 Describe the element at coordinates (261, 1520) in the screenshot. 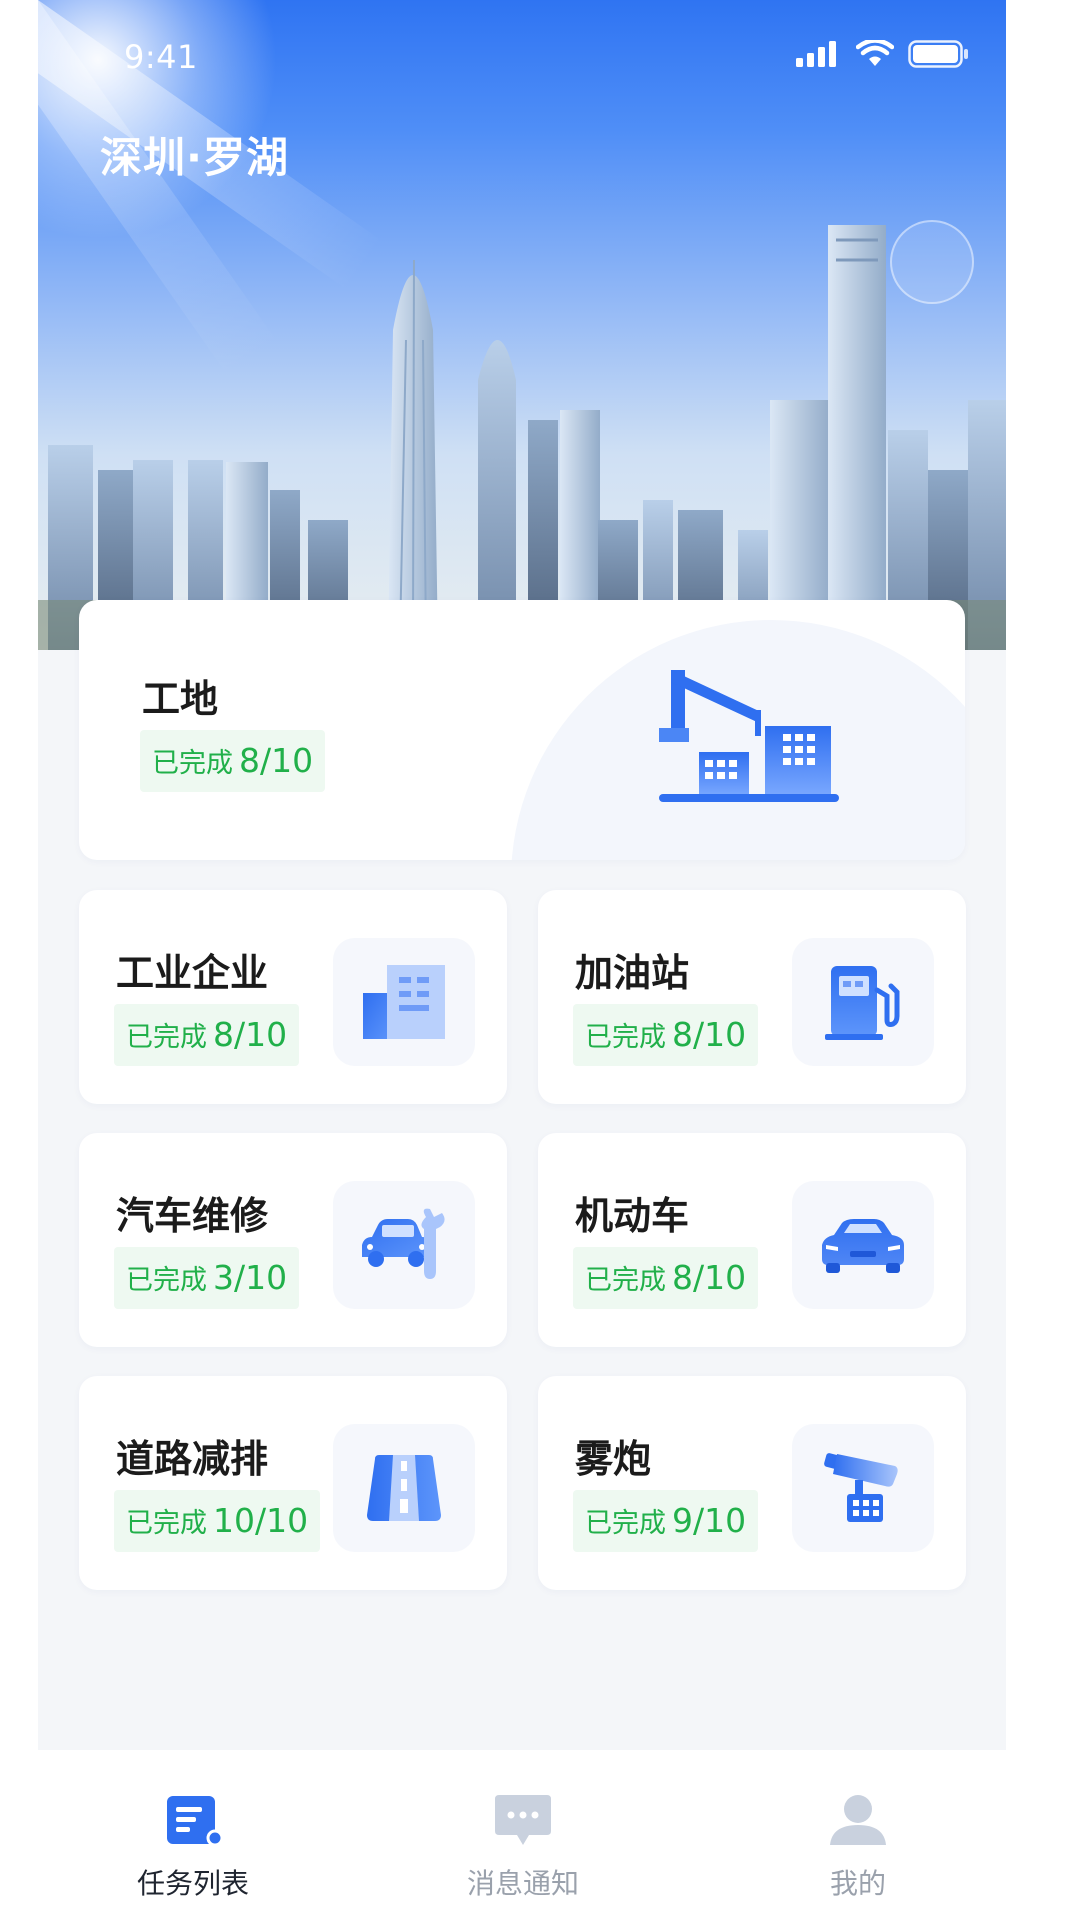

I see `progress-count: 10/10` at that location.